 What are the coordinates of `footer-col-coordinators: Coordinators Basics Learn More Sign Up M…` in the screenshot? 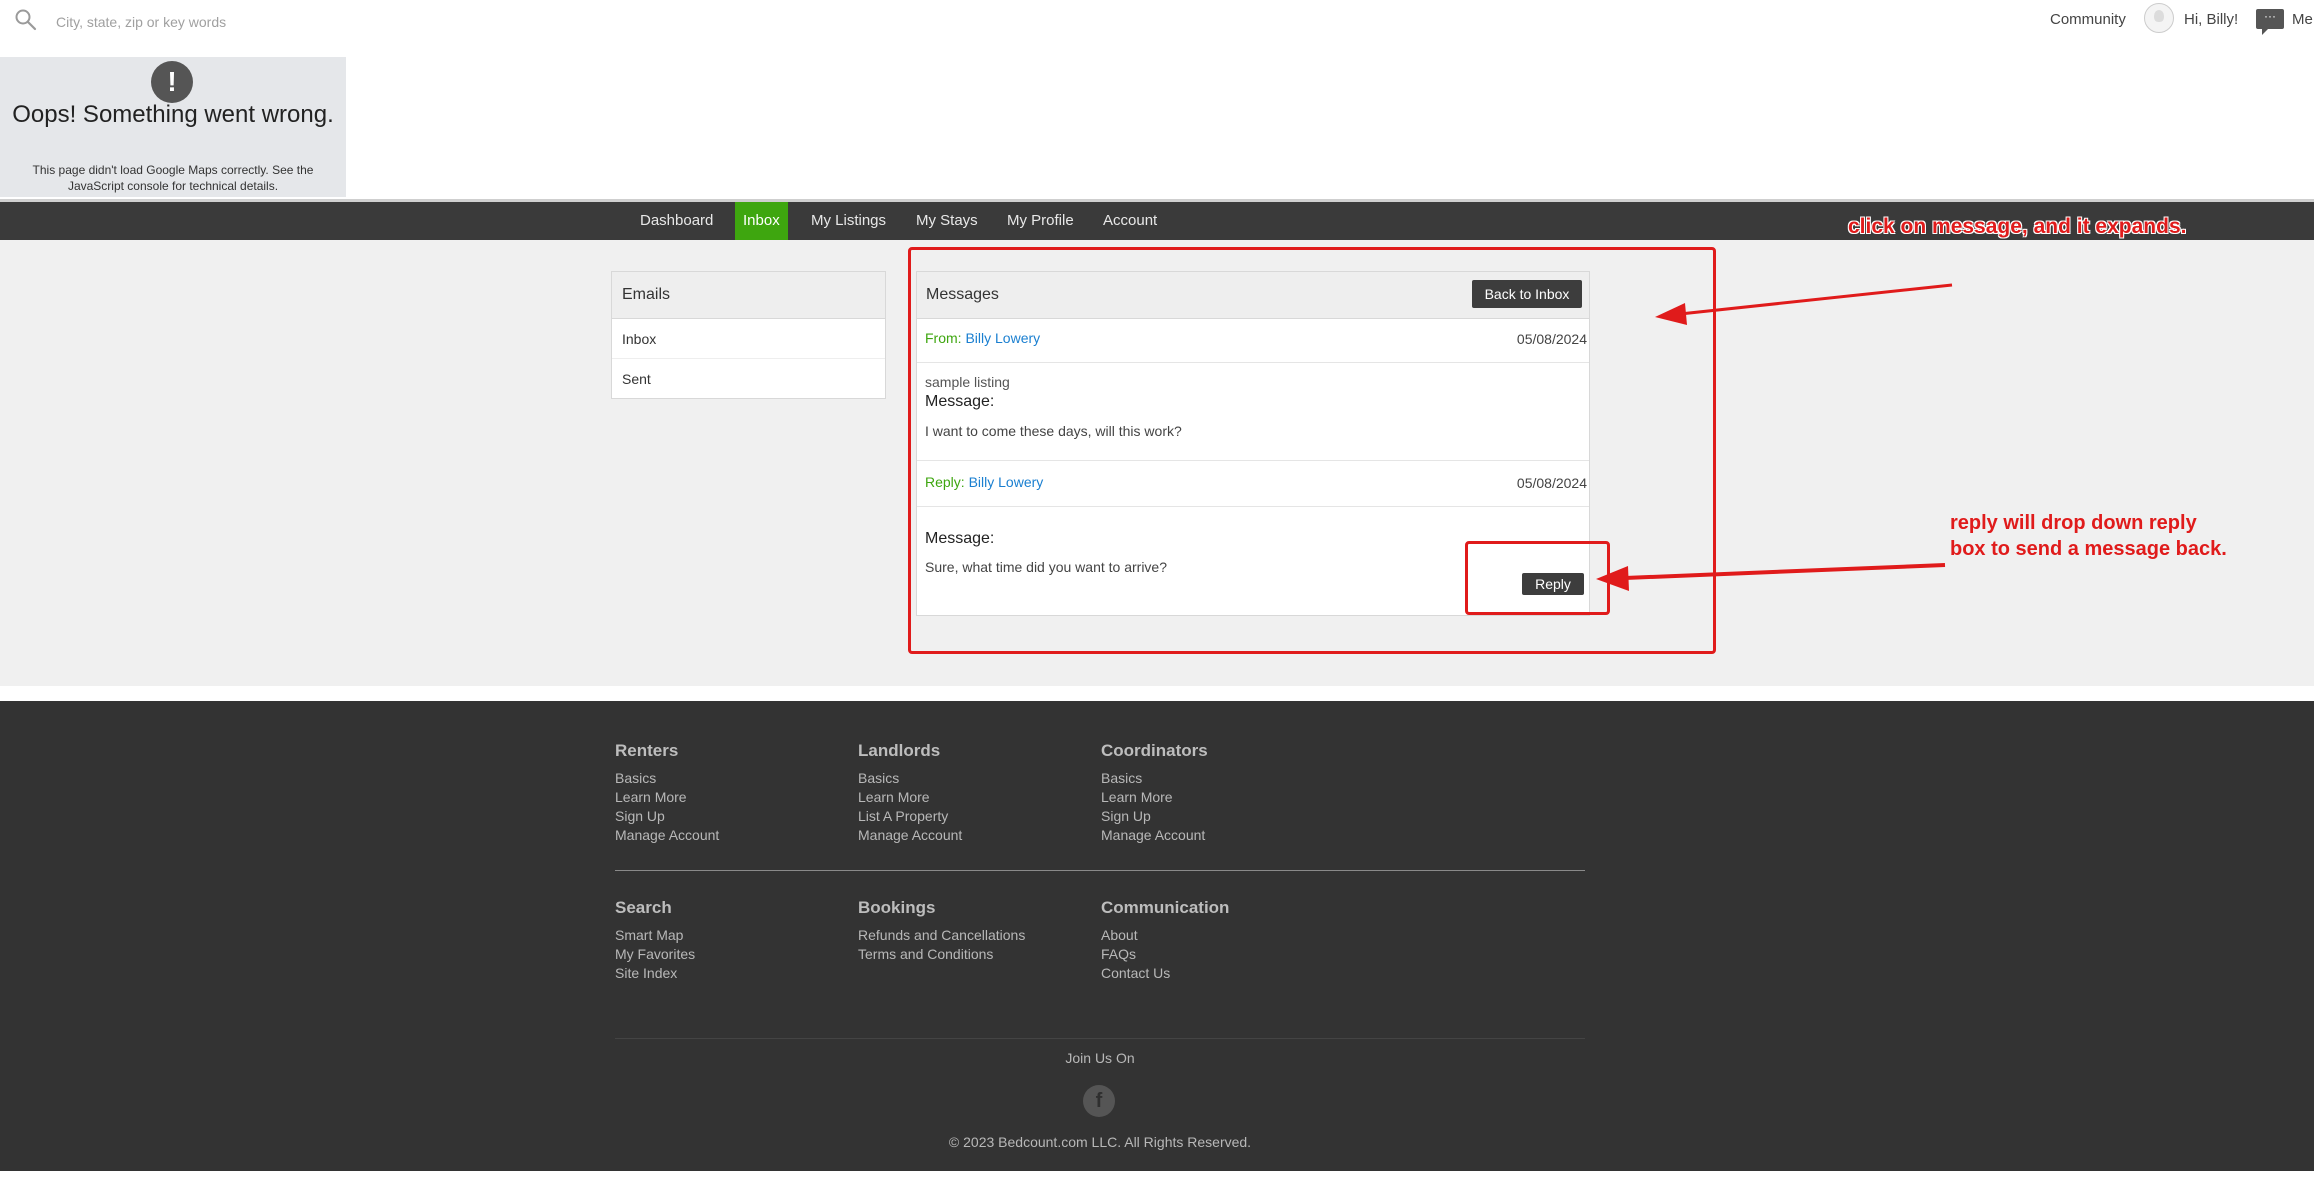 It's located at (1216, 793).